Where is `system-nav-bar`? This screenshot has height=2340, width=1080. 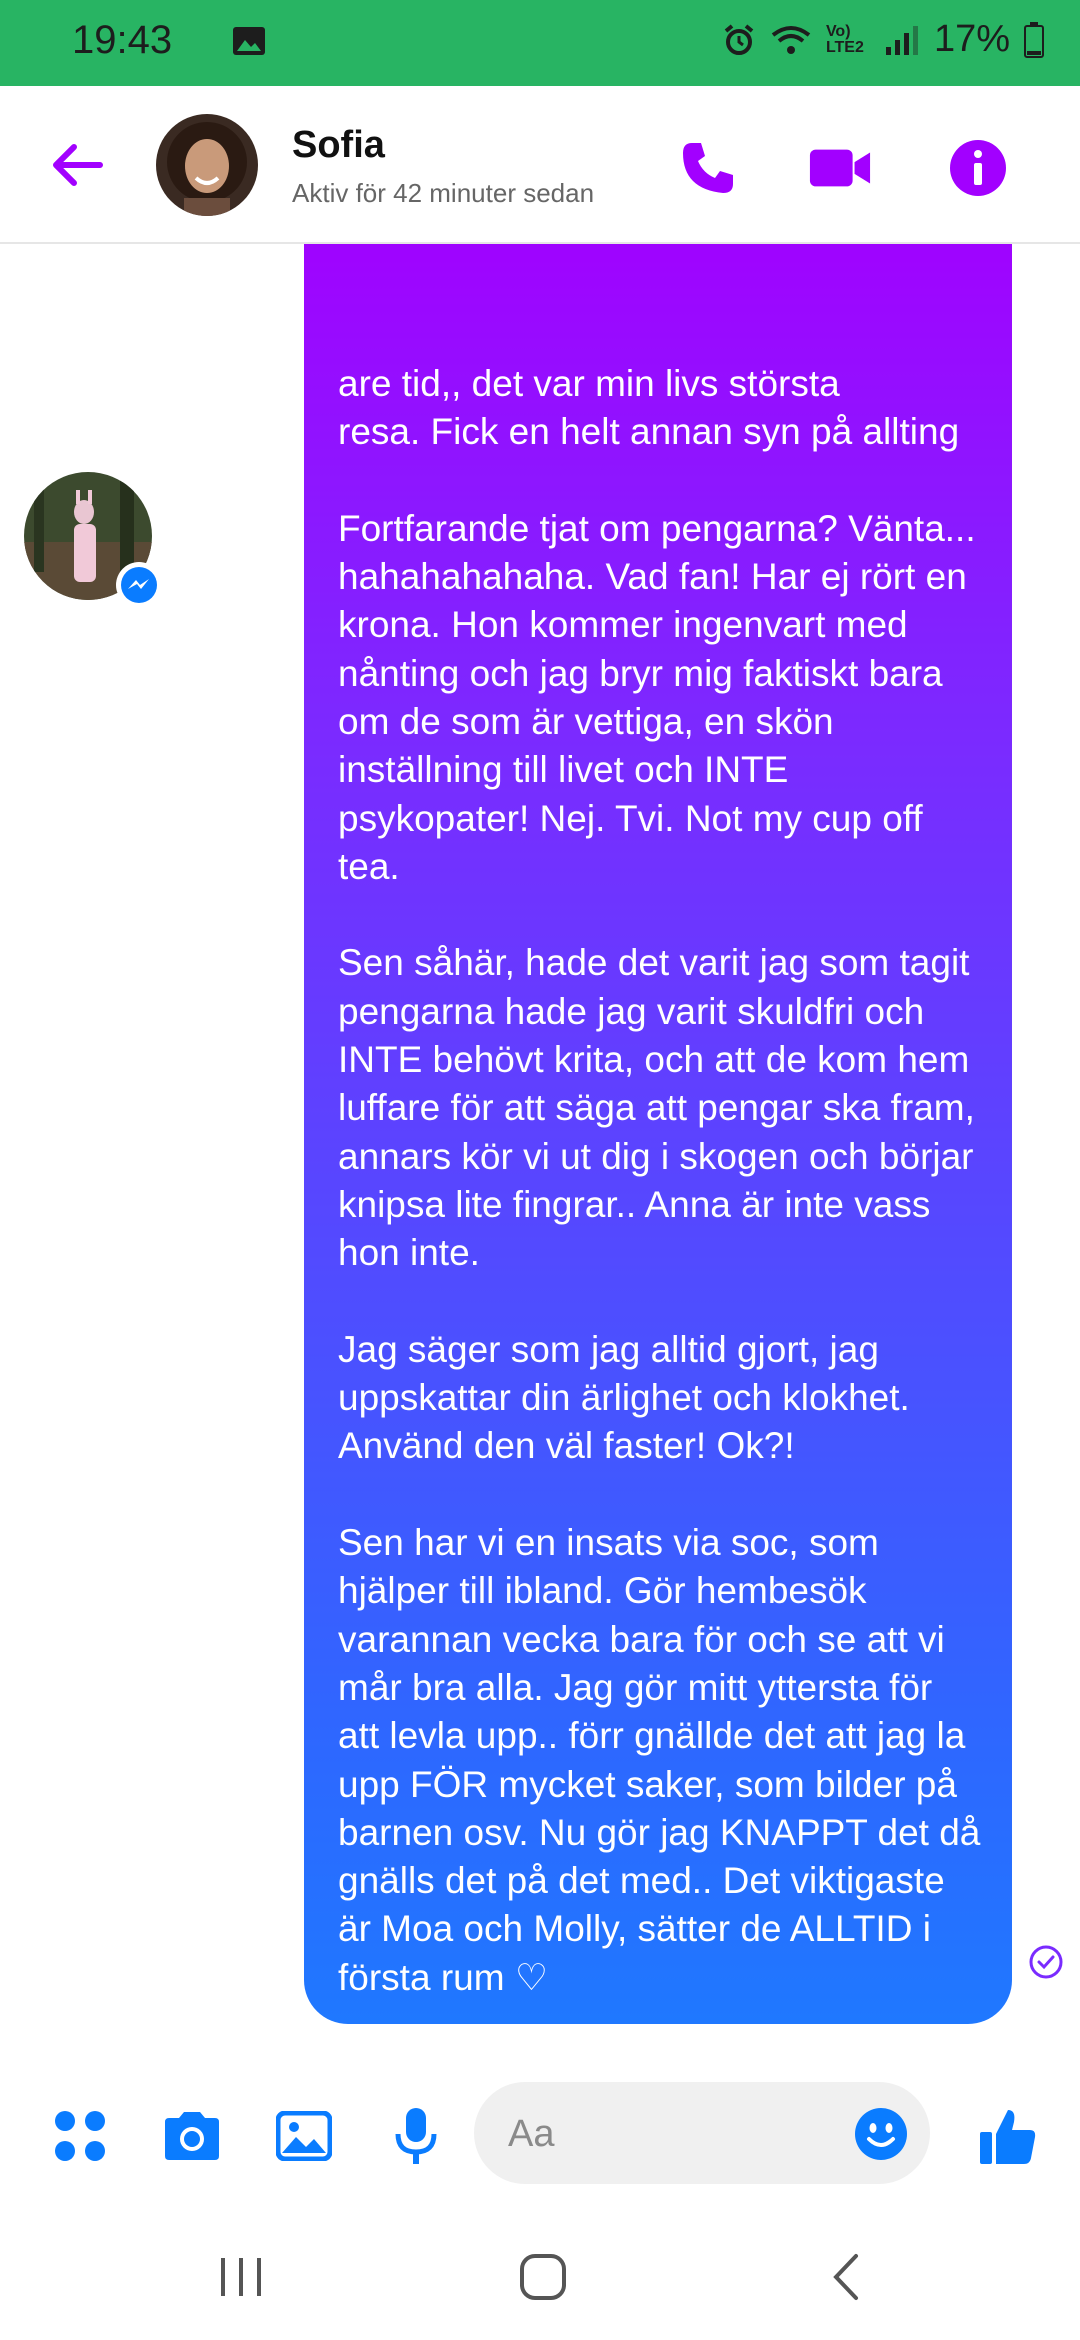
system-nav-bar is located at coordinates (540, 2272).